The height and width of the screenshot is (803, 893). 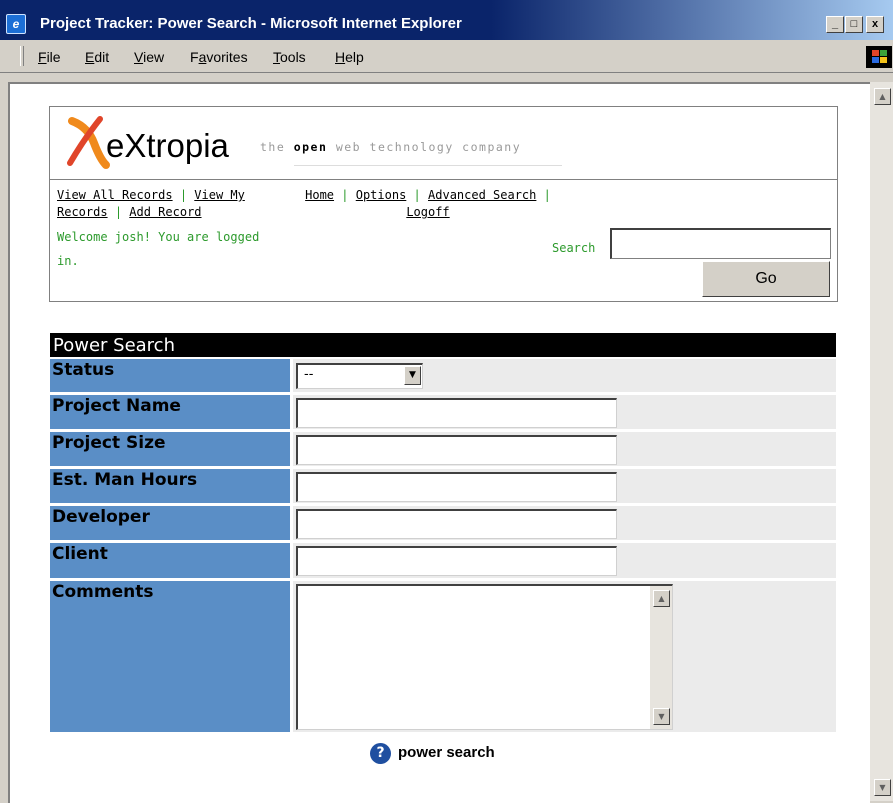 I want to click on extropia-logo-icon, so click(x=88, y=142).